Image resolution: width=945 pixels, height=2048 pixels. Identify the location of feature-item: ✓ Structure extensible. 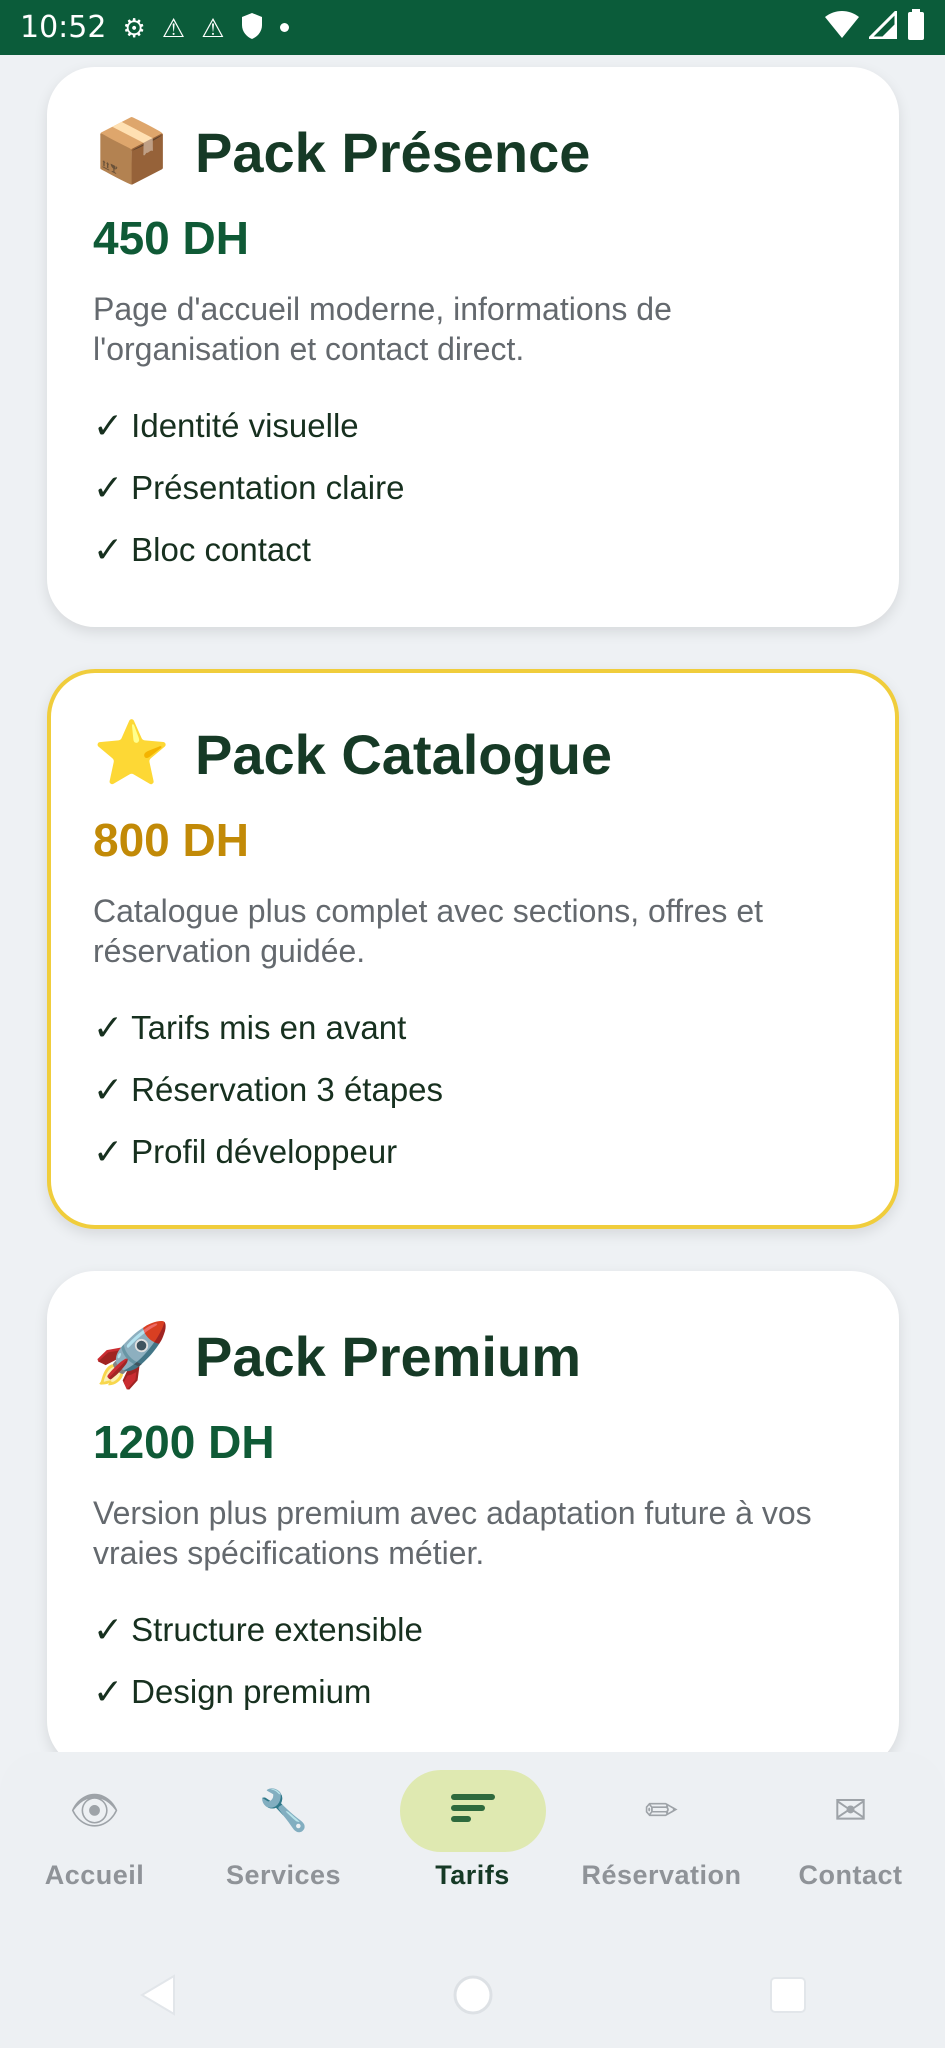
(473, 1630).